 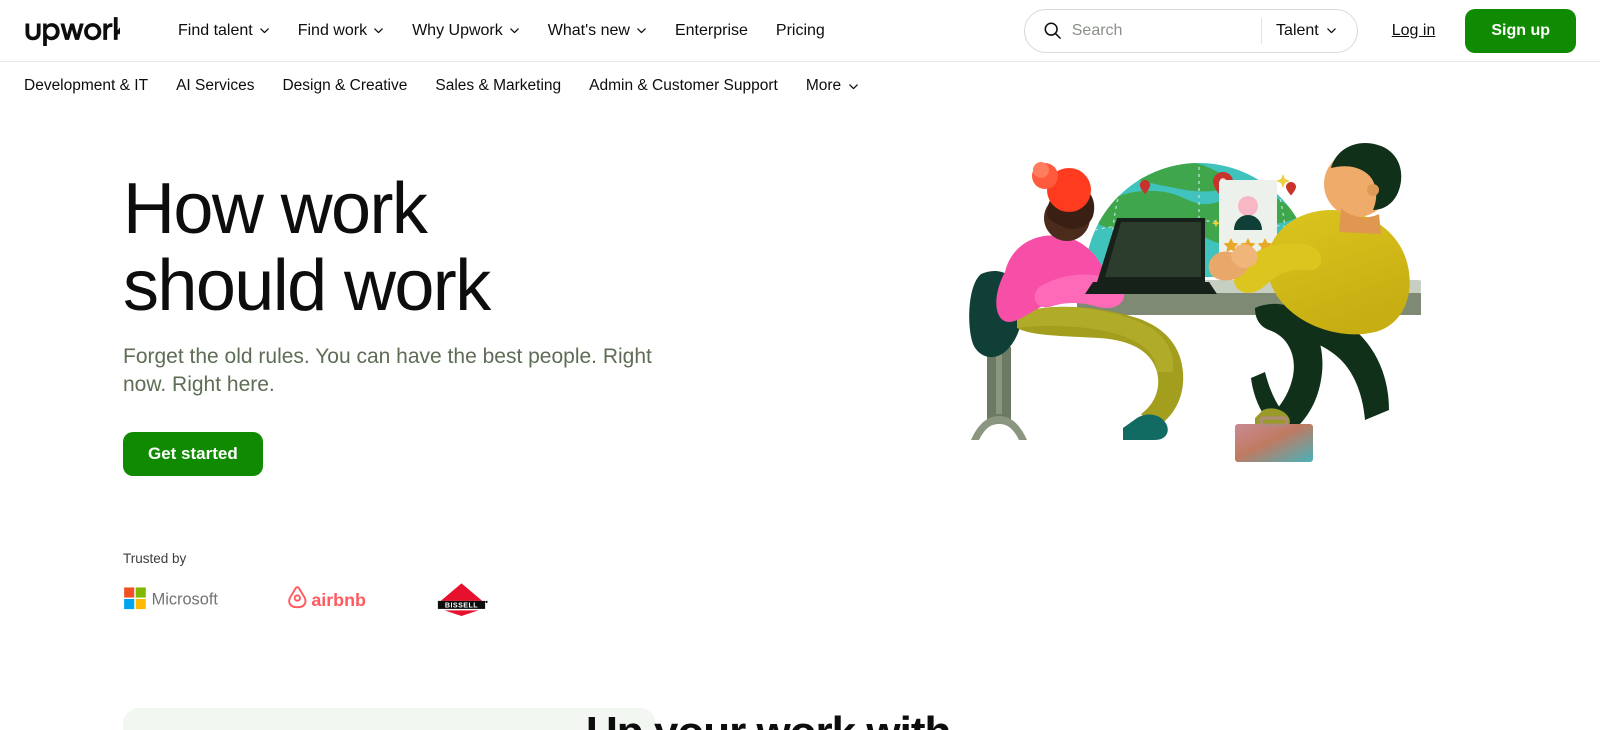 I want to click on search-bar: Talent, so click(x=1190, y=30).